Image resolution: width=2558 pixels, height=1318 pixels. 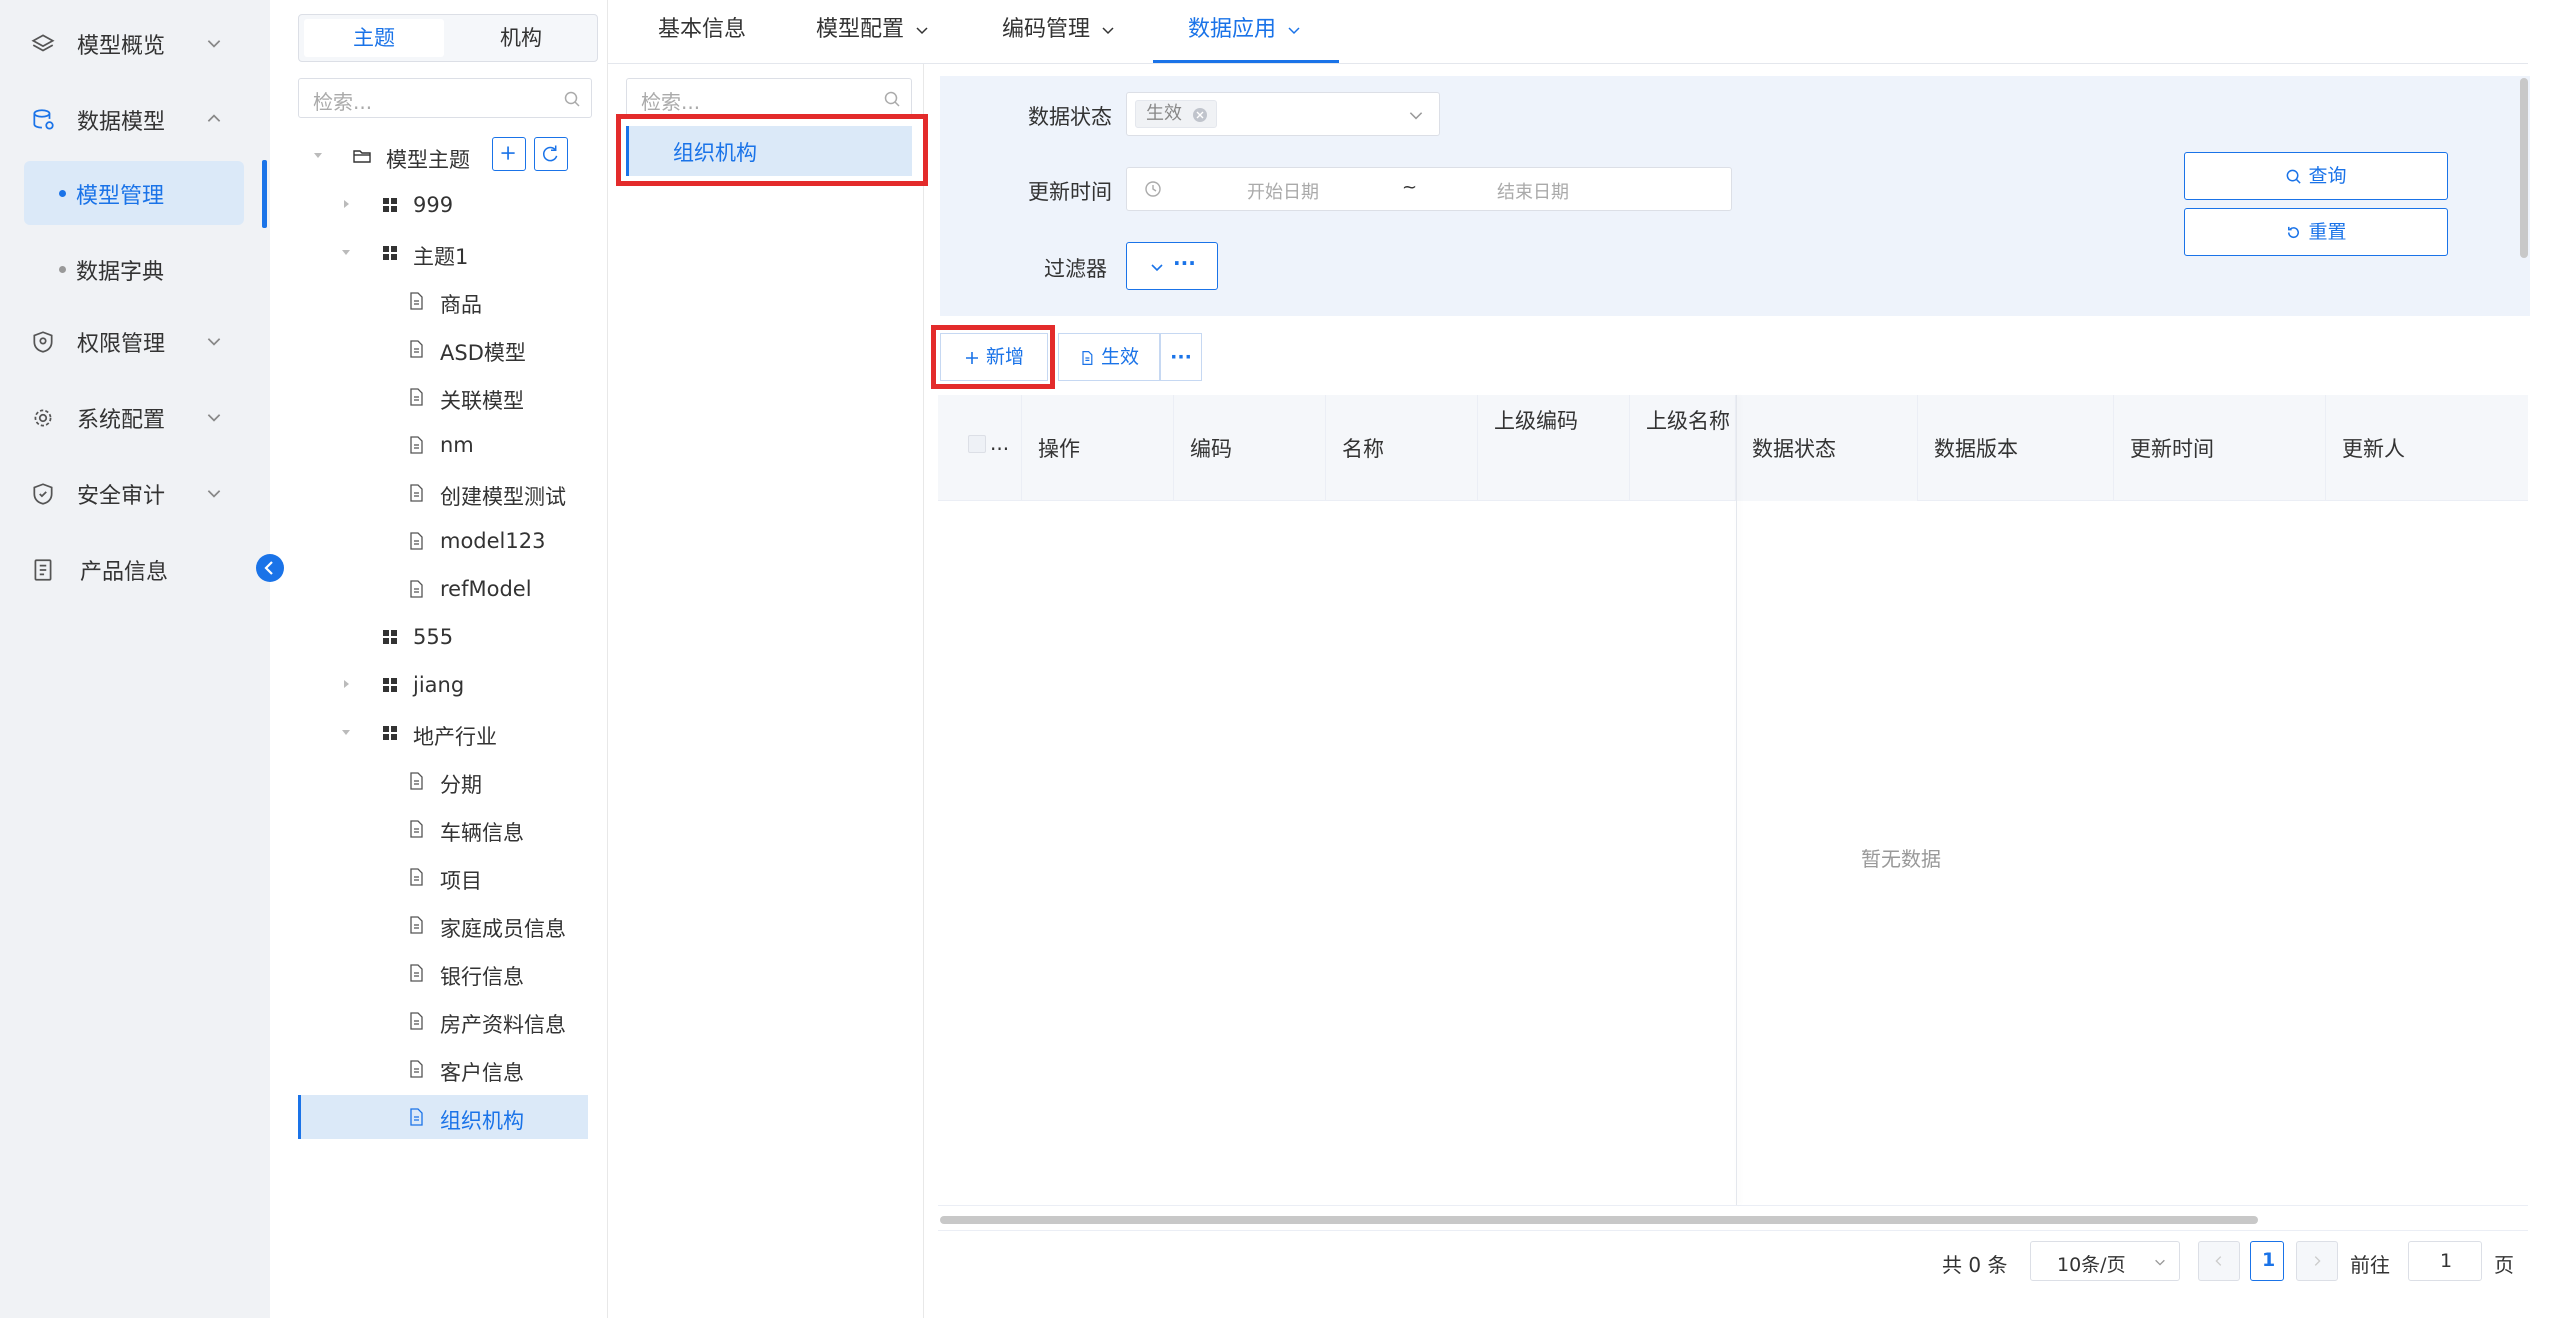 I want to click on query-button: 查询, so click(x=2316, y=176).